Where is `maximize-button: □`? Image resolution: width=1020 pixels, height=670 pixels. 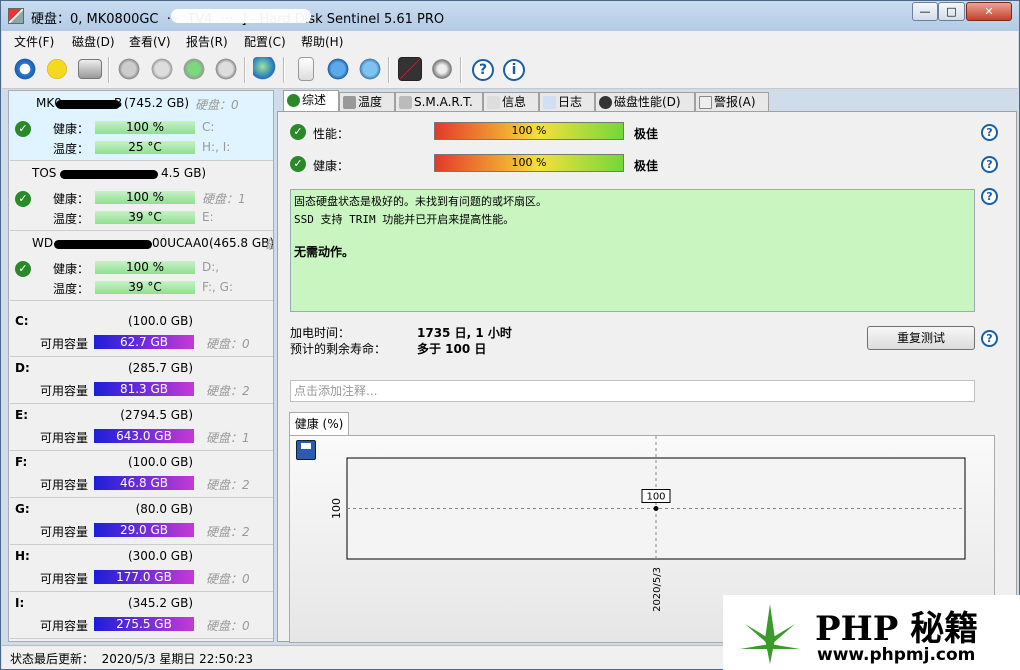
maximize-button: □ is located at coordinates (951, 11).